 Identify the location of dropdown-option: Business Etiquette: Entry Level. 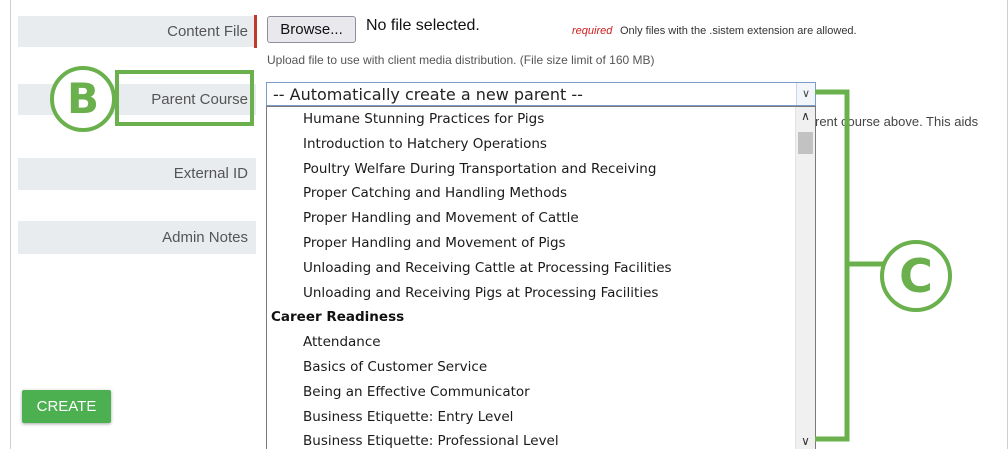
(408, 417).